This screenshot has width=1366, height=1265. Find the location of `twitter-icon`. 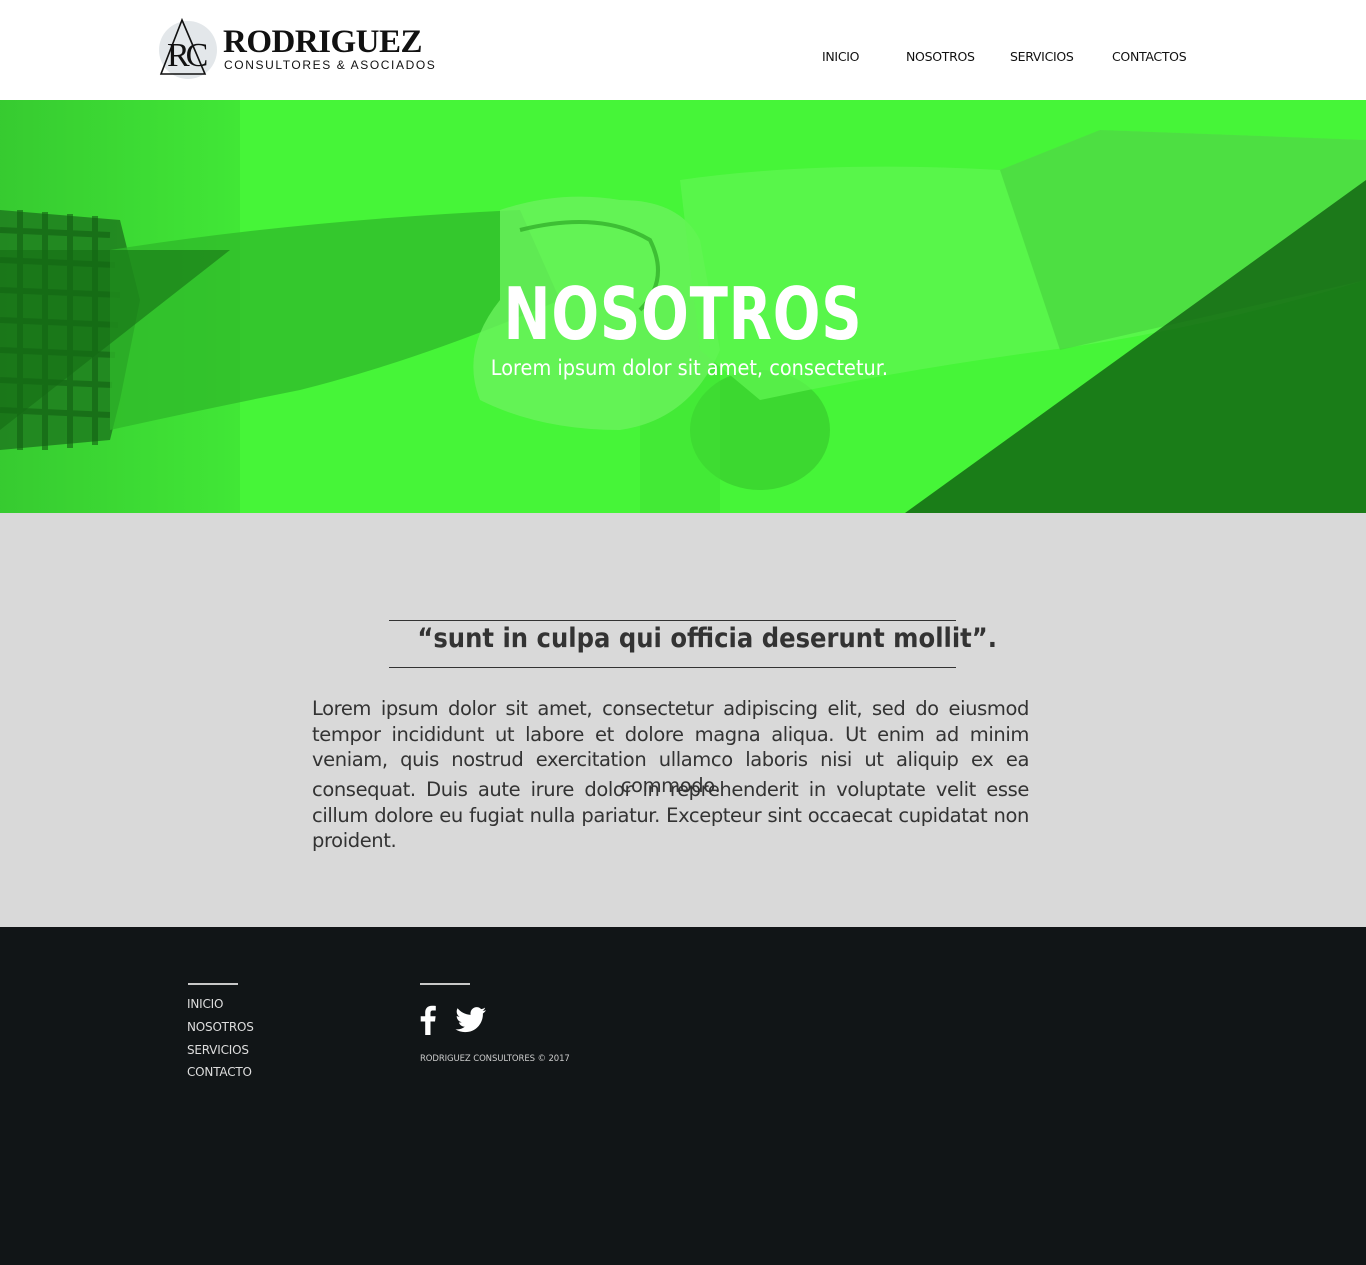

twitter-icon is located at coordinates (470, 1022).